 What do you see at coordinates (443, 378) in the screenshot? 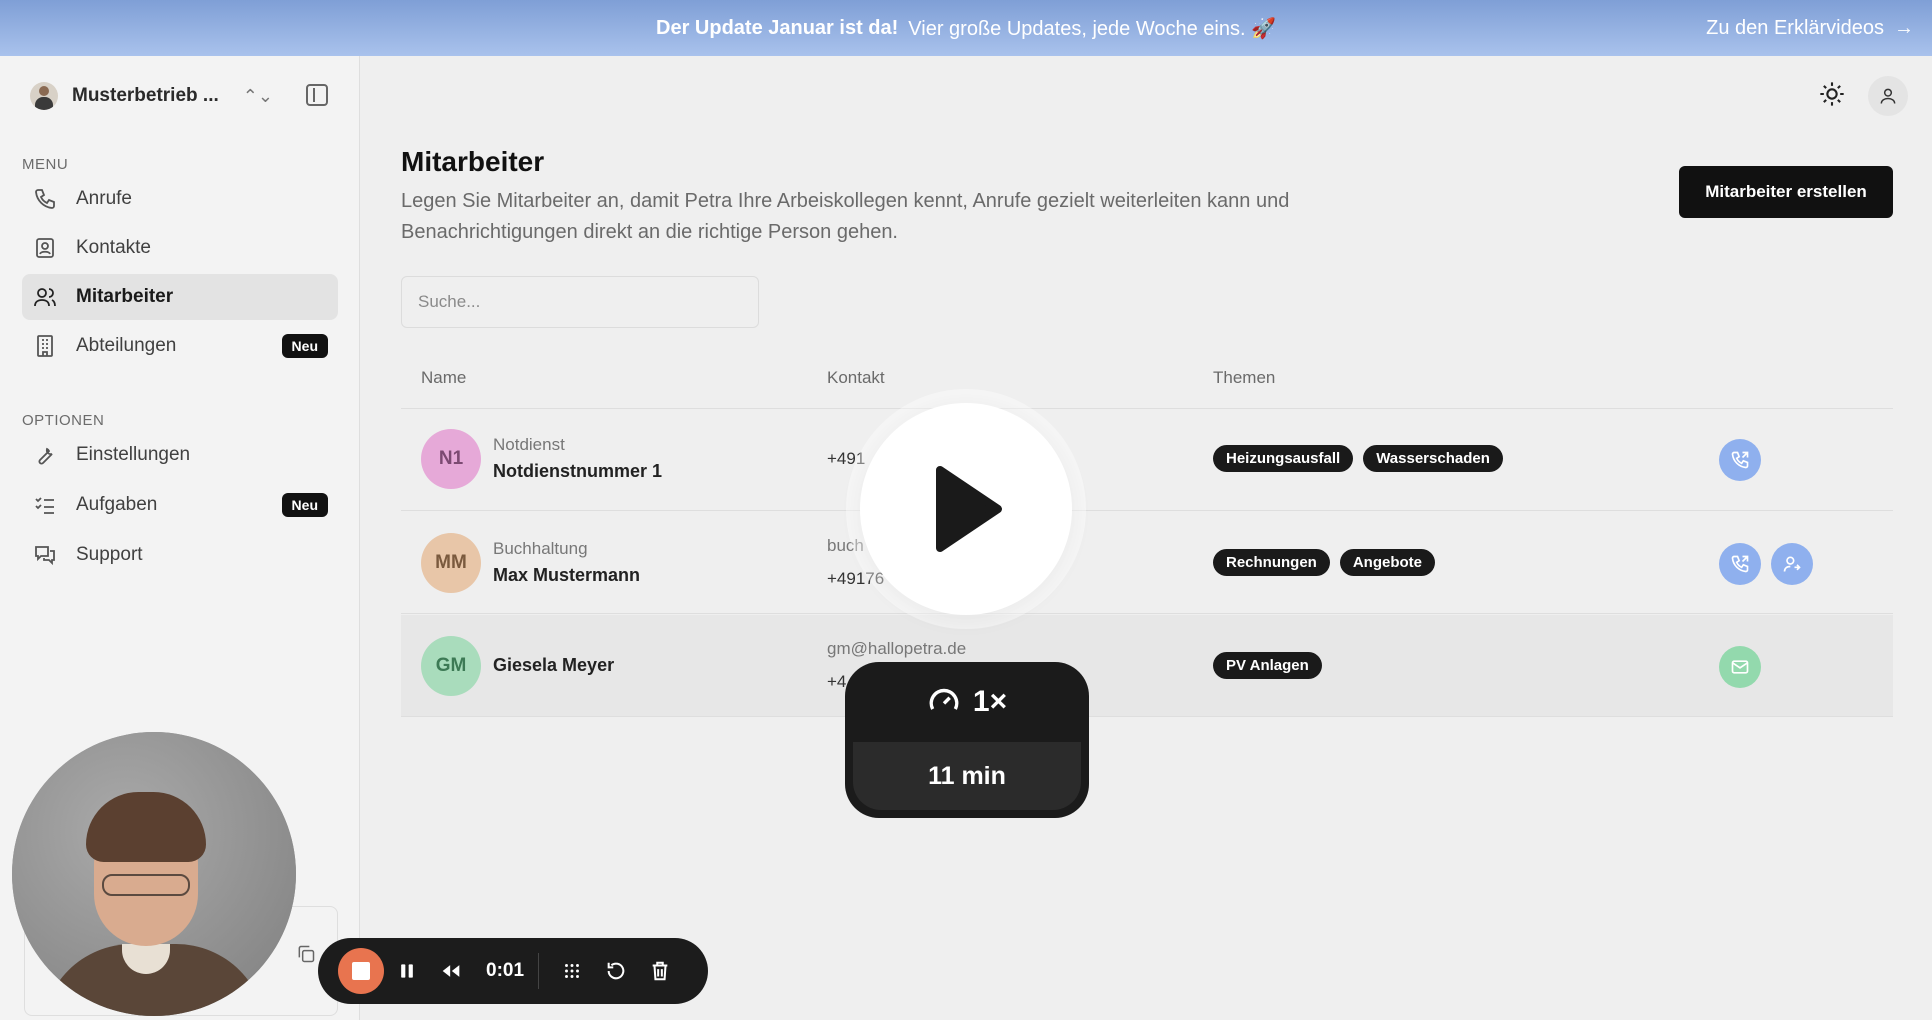
I see `column-header-name: Name` at bounding box center [443, 378].